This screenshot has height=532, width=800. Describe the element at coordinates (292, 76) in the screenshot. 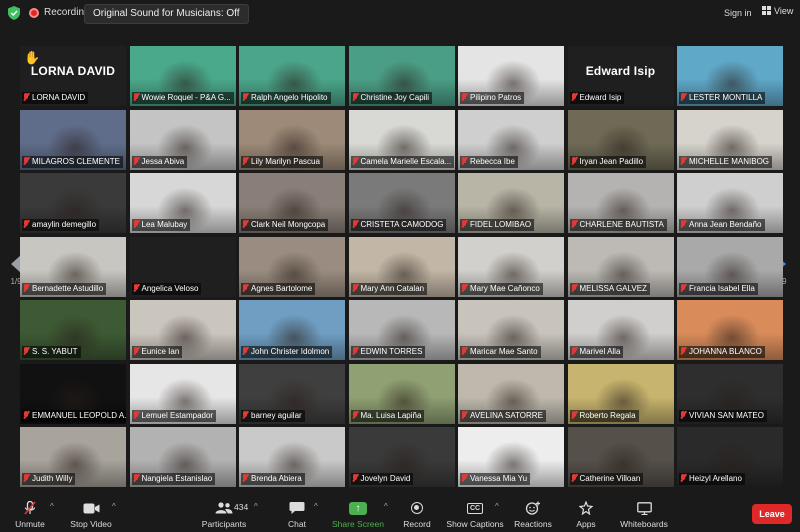

I see `participant-tile: Ralph Angelo Hipolito` at that location.